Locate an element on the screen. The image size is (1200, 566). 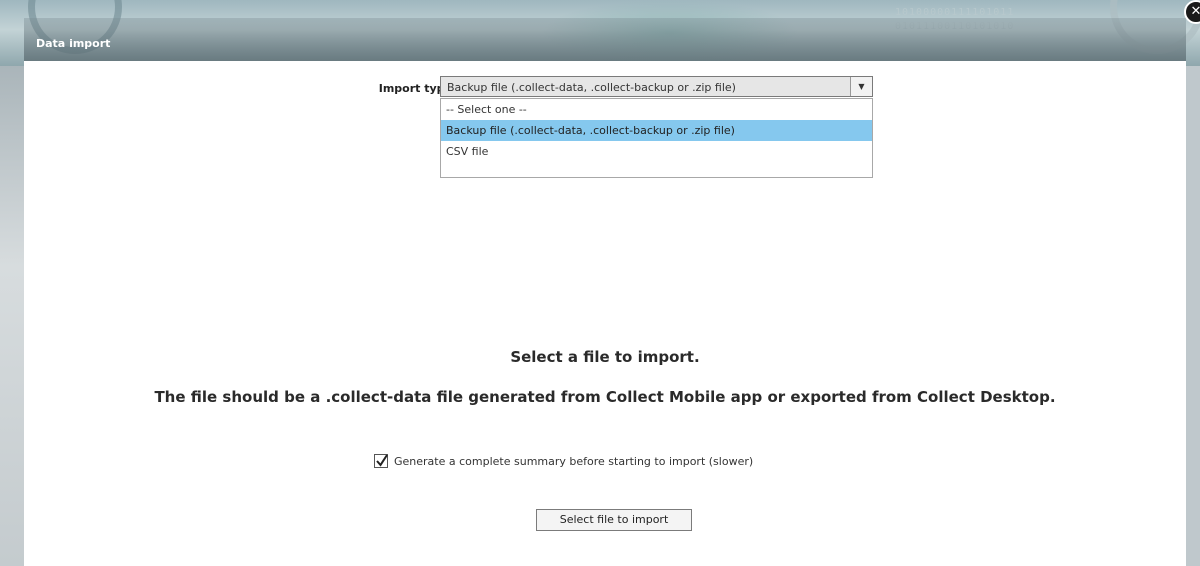
summary-checkbox is located at coordinates (381, 461).